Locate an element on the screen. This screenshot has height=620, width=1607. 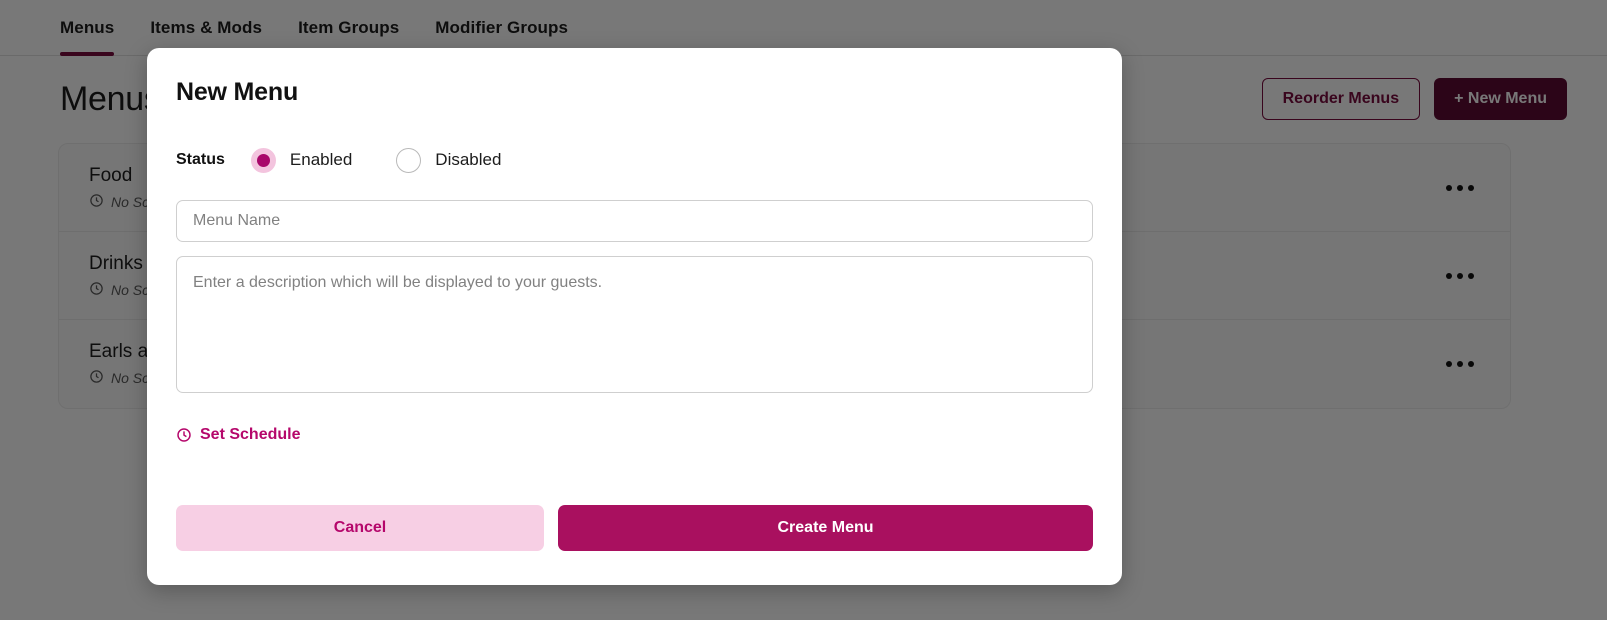
radio-enabled-indicator is located at coordinates (263, 160).